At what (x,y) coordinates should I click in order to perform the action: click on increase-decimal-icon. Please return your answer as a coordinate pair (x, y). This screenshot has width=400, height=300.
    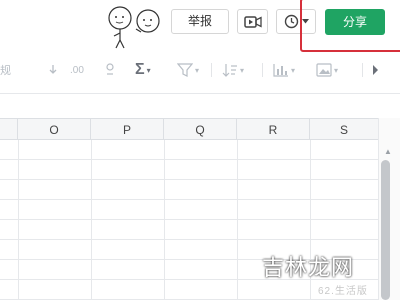
    Looking at the image, I should click on (110, 69).